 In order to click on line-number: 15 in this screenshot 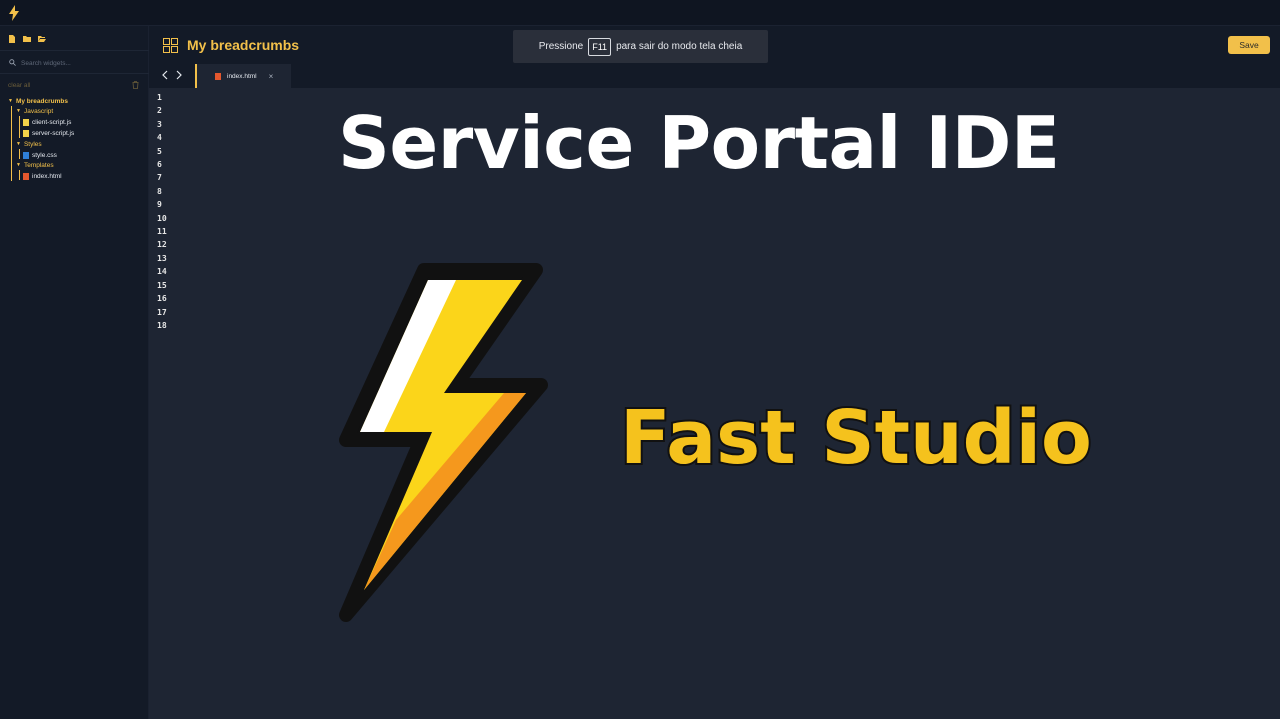, I will do `click(162, 284)`.